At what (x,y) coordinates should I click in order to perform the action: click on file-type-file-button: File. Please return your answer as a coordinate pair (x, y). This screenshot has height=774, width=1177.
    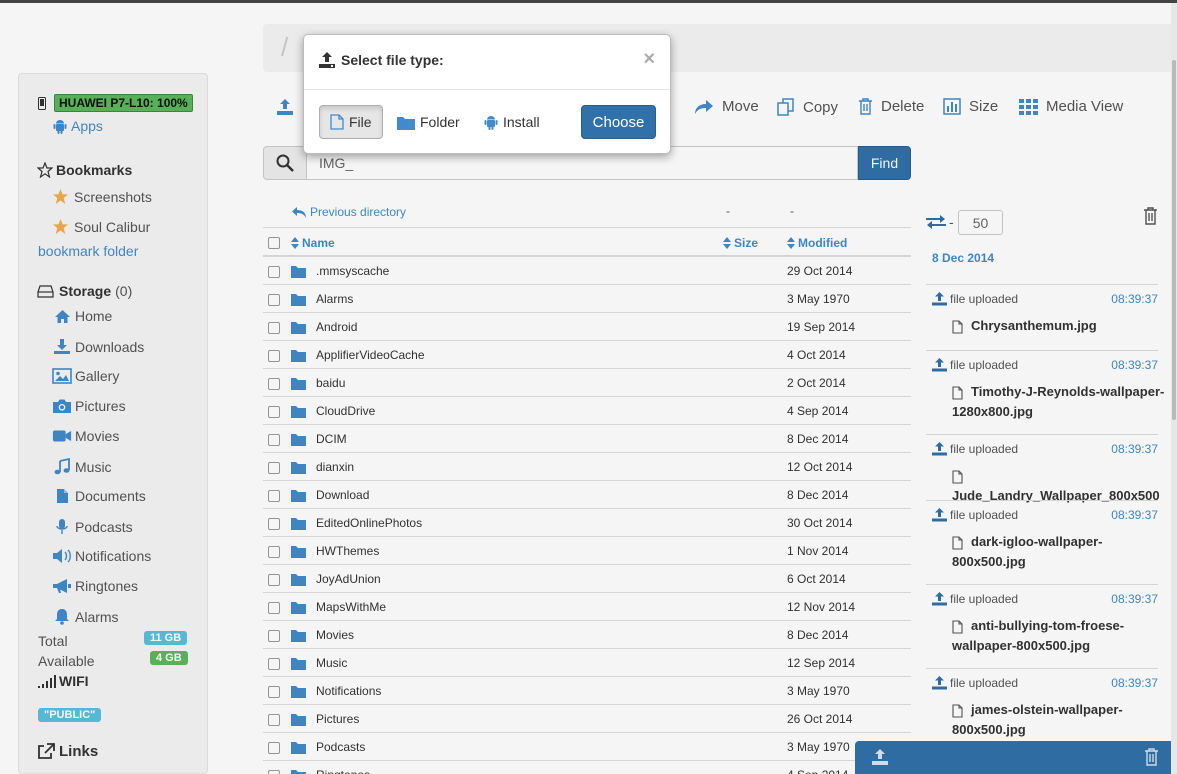
    Looking at the image, I should click on (351, 122).